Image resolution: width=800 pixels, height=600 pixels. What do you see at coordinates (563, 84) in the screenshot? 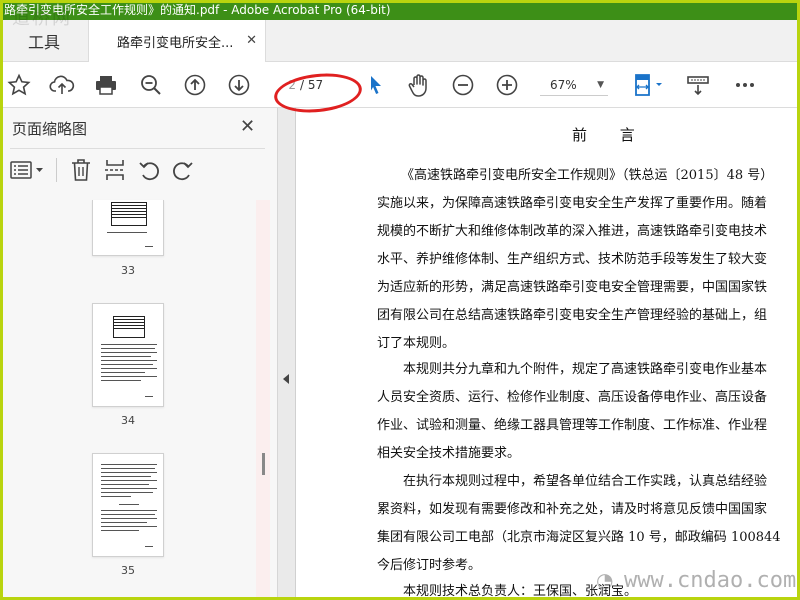
I see `zoom-value: 67%` at bounding box center [563, 84].